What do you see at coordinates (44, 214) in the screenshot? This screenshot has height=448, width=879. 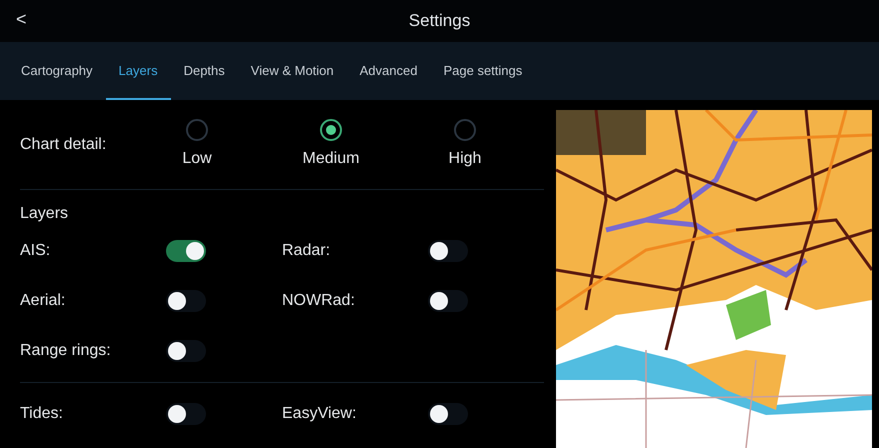 I see `section-heading: Layers` at bounding box center [44, 214].